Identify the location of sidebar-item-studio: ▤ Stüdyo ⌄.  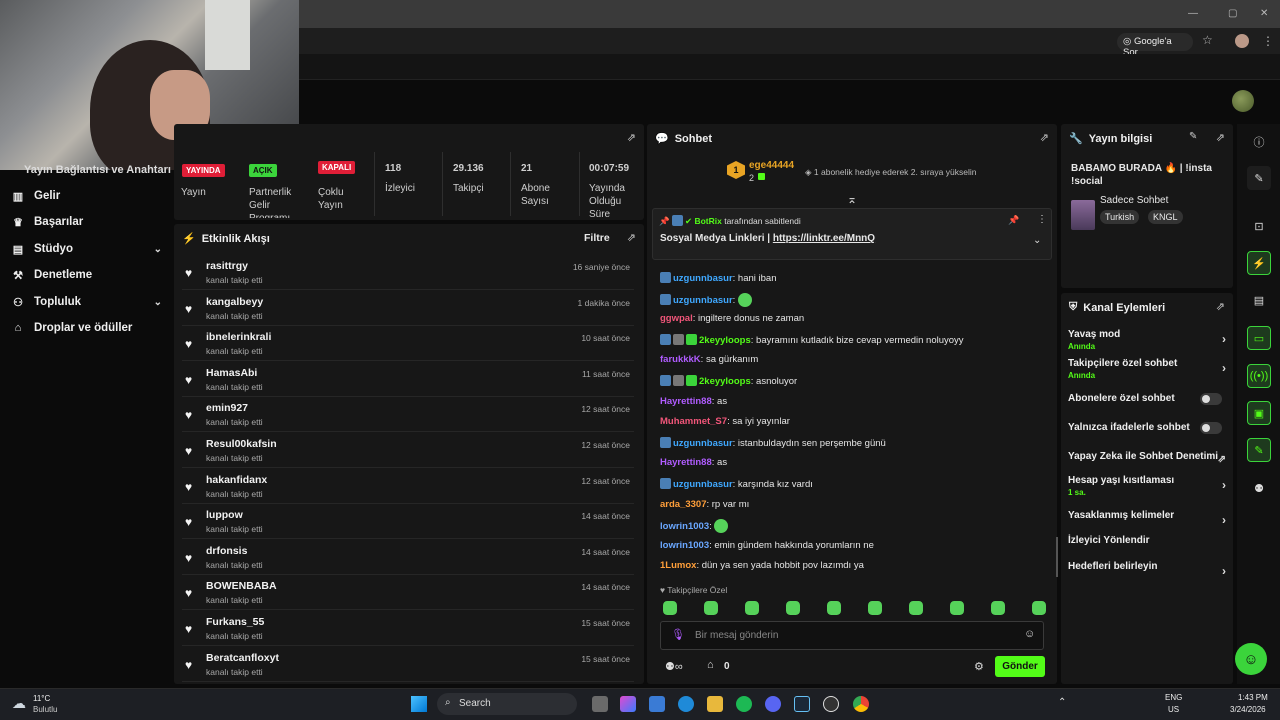
(87, 249).